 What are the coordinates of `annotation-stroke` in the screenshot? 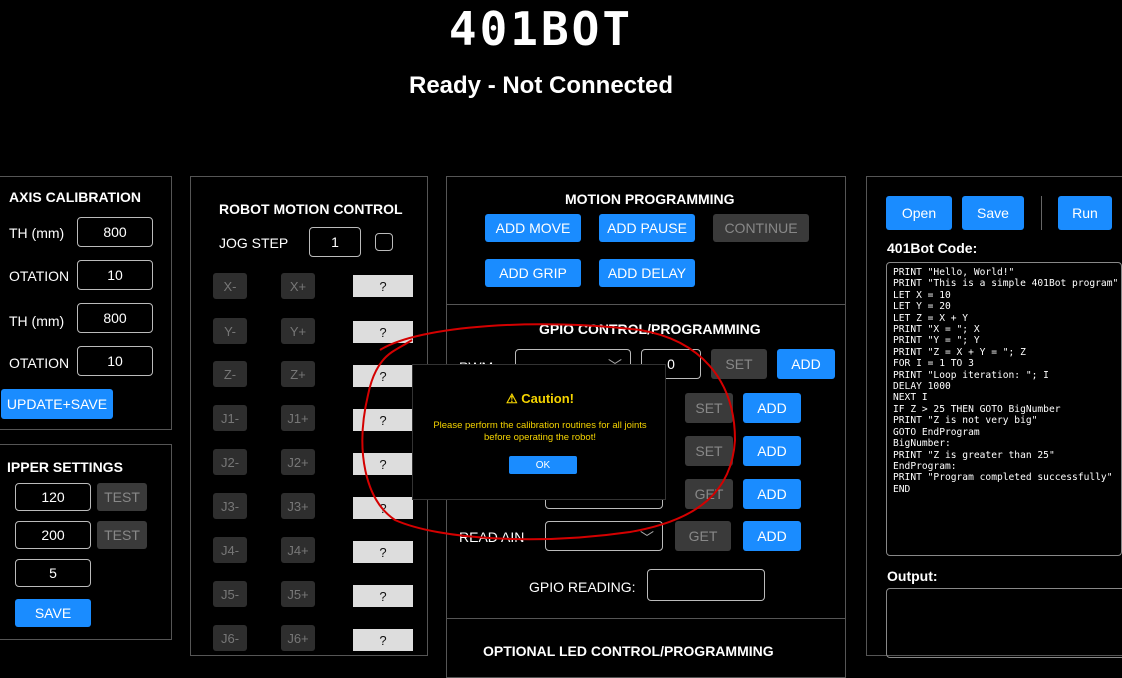 It's located at (549, 432).